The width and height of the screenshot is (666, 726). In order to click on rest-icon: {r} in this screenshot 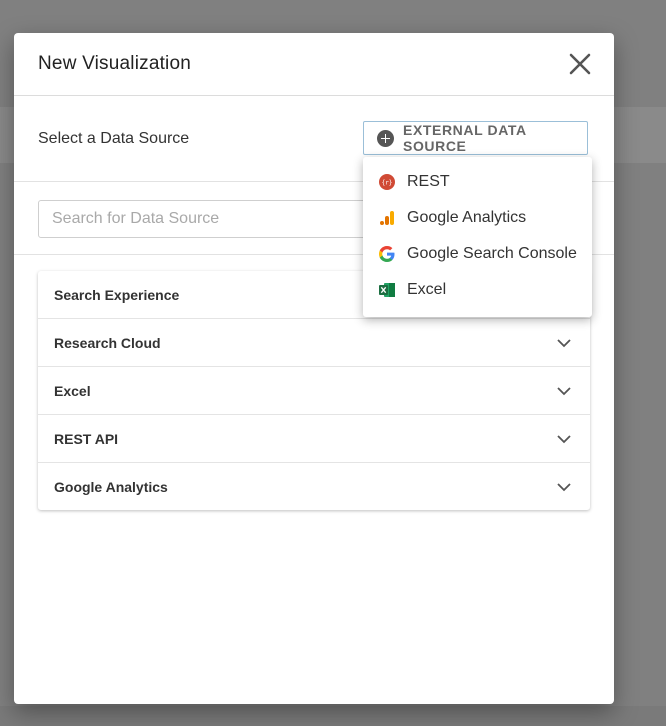, I will do `click(387, 182)`.